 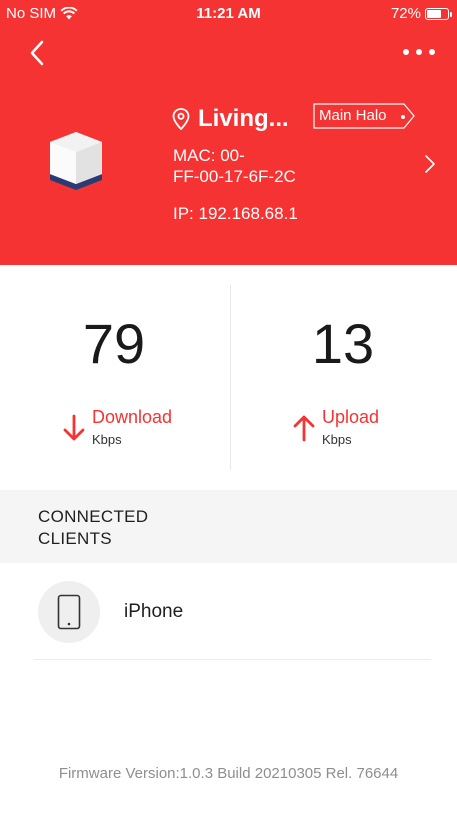 I want to click on download-label-group: Download Kbps, so click(x=117, y=427).